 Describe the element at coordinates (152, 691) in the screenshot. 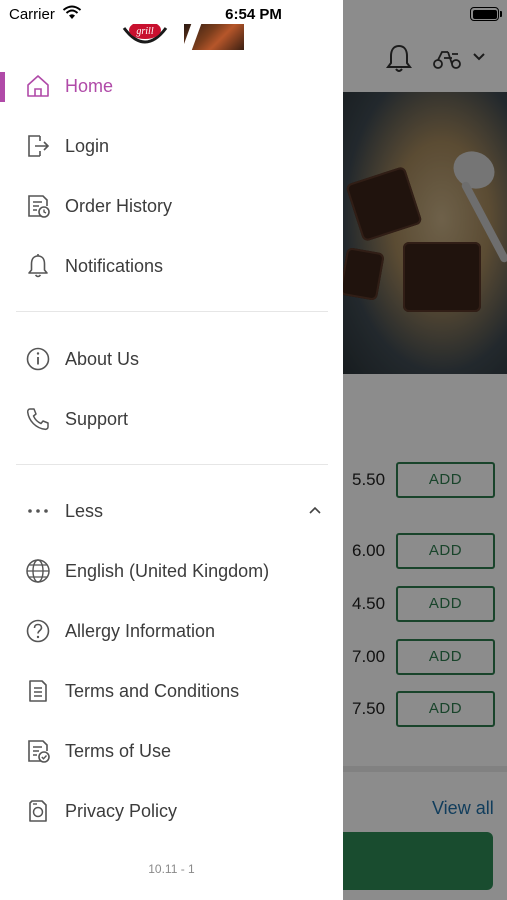

I see `menu-item-label: Terms and Conditions` at that location.